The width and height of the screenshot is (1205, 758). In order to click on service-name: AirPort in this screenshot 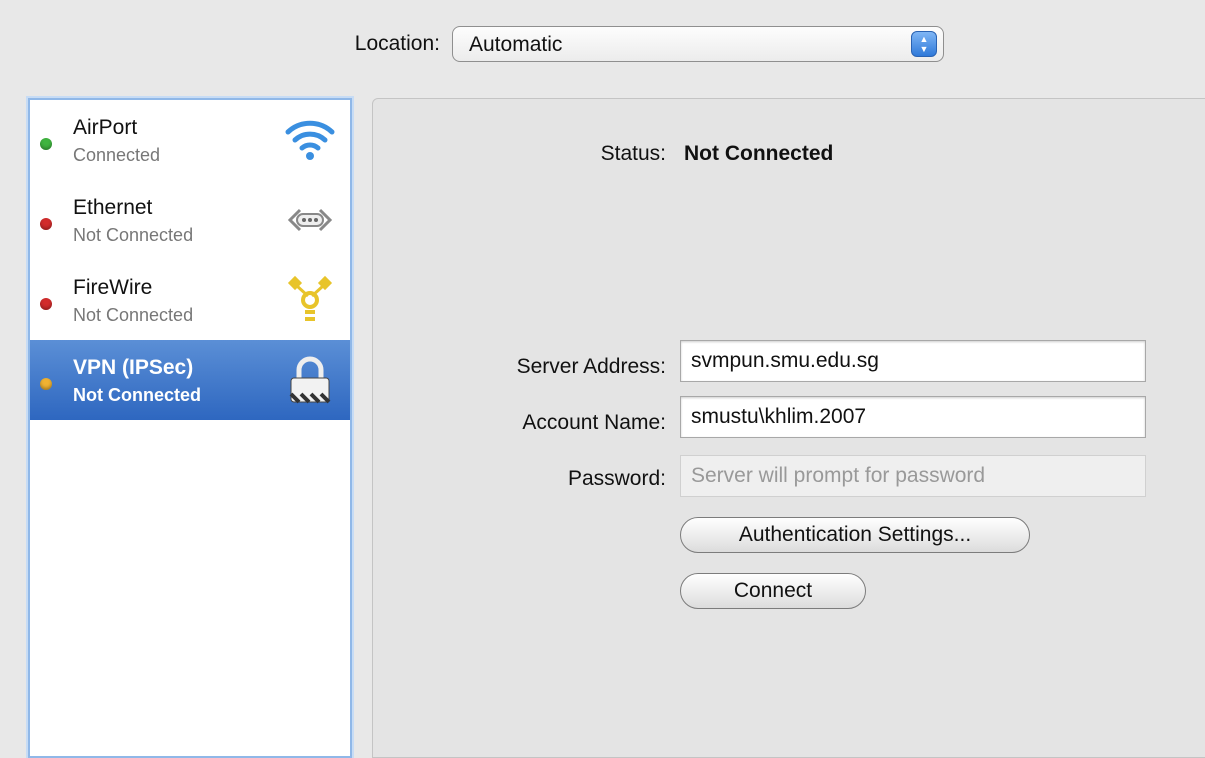, I will do `click(105, 127)`.